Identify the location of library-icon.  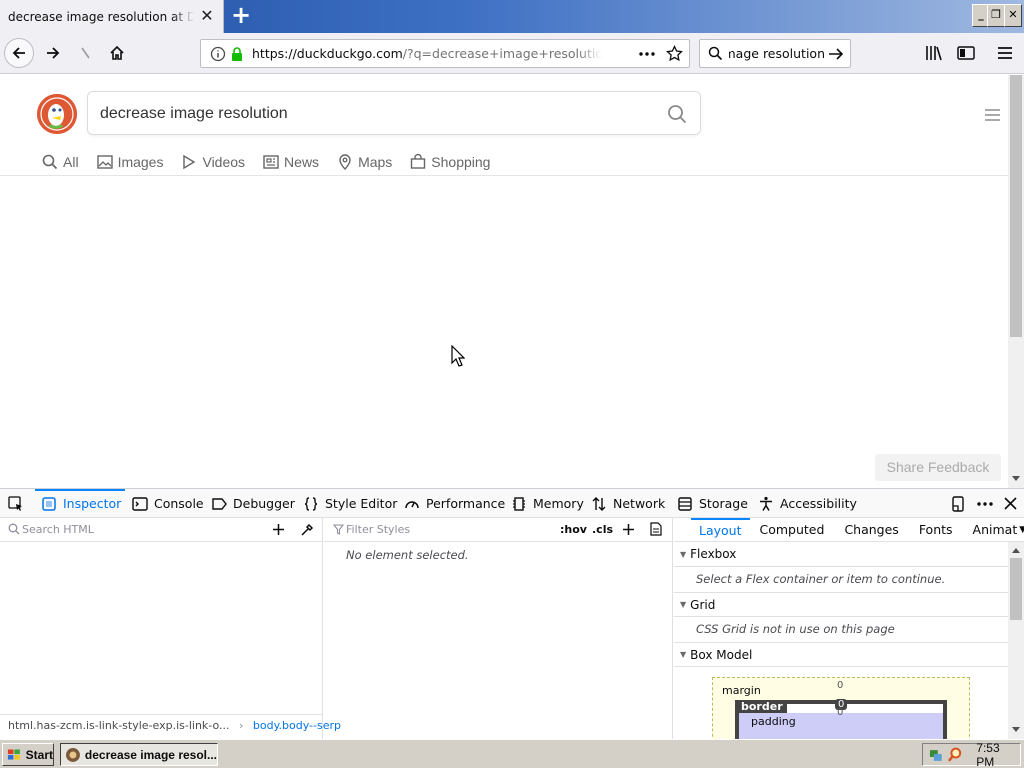
(934, 53).